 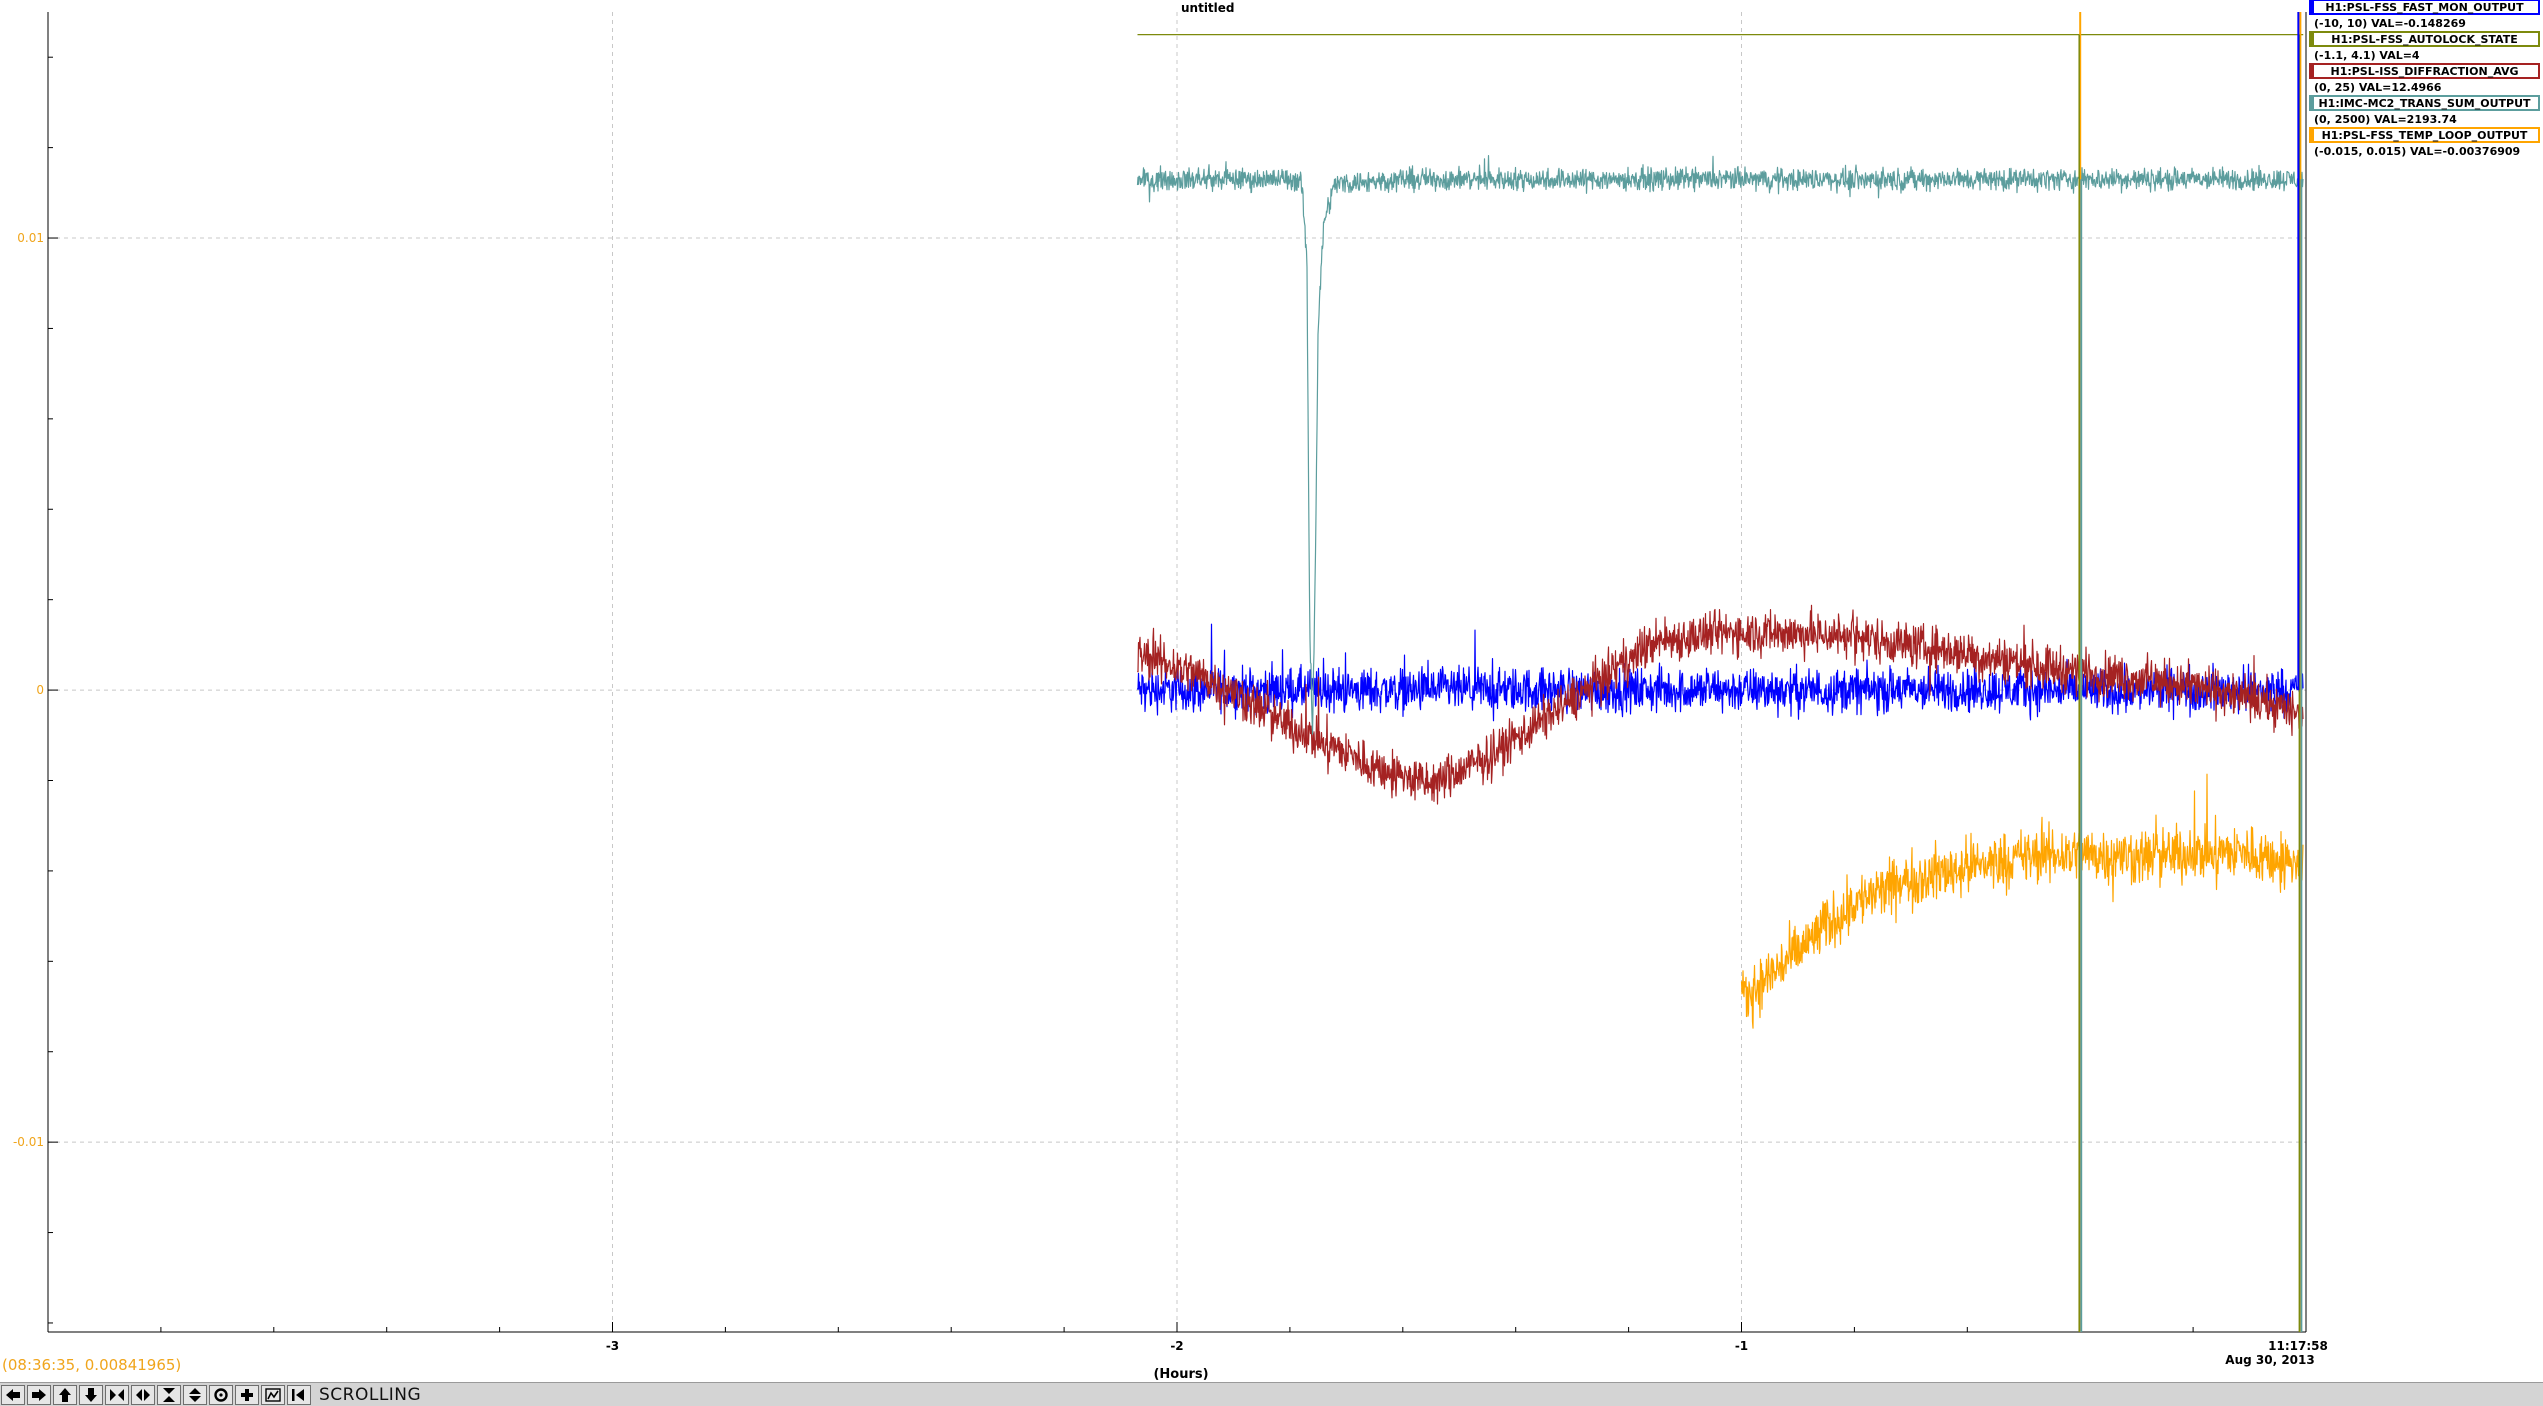 I want to click on expand-vertical-button, so click(x=195, y=1394).